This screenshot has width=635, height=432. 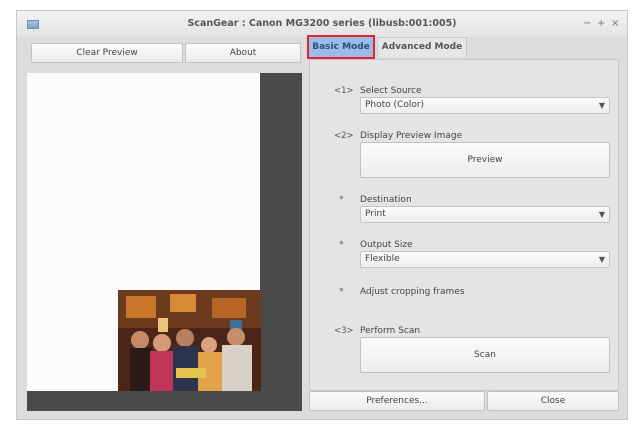 I want to click on display-preview-label: Display Preview Image, so click(x=411, y=136).